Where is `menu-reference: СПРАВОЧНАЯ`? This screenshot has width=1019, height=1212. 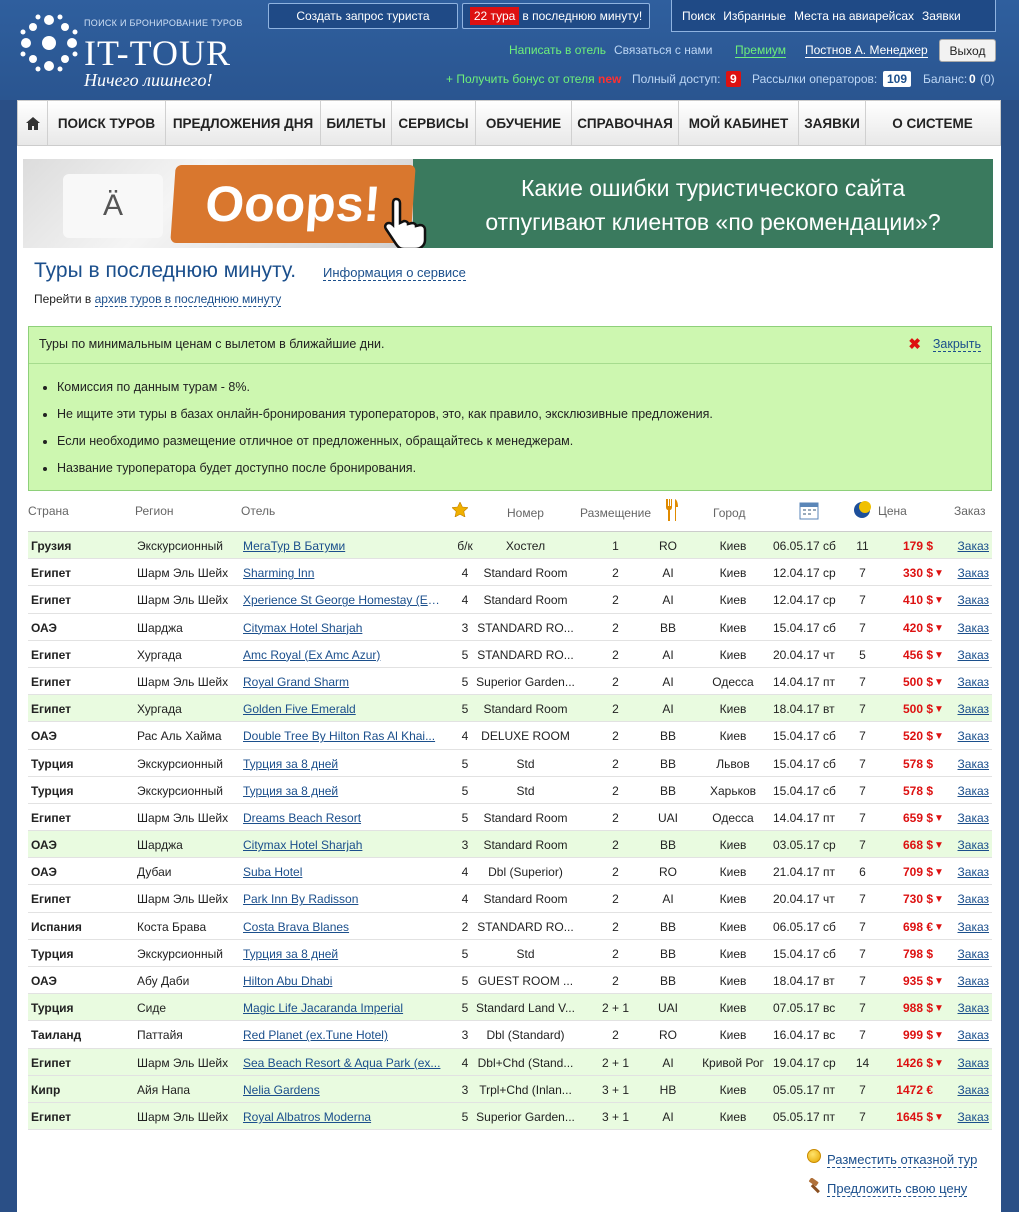
menu-reference: СПРАВОЧНАЯ is located at coordinates (625, 123).